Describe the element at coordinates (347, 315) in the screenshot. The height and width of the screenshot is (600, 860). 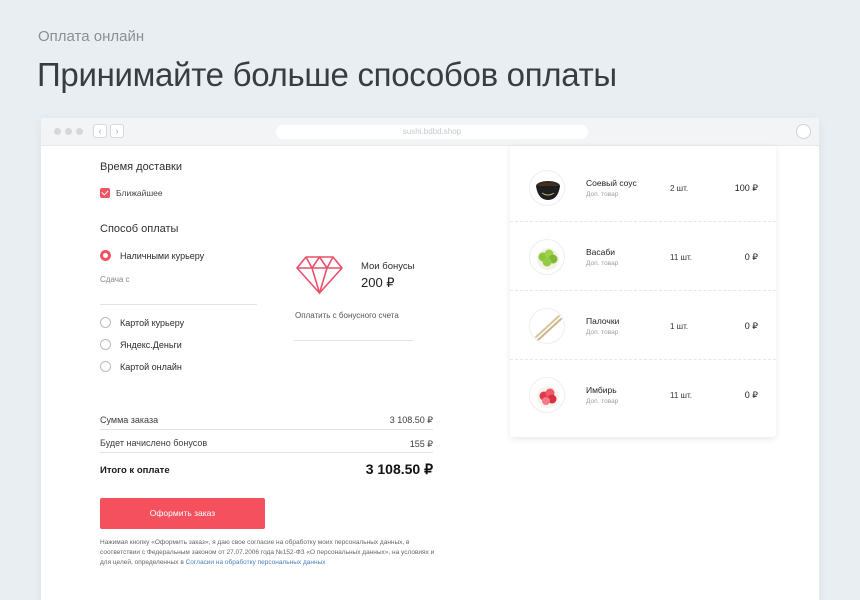
I see `pay-with-bonus-label: Оплатить с бонусного счета` at that location.